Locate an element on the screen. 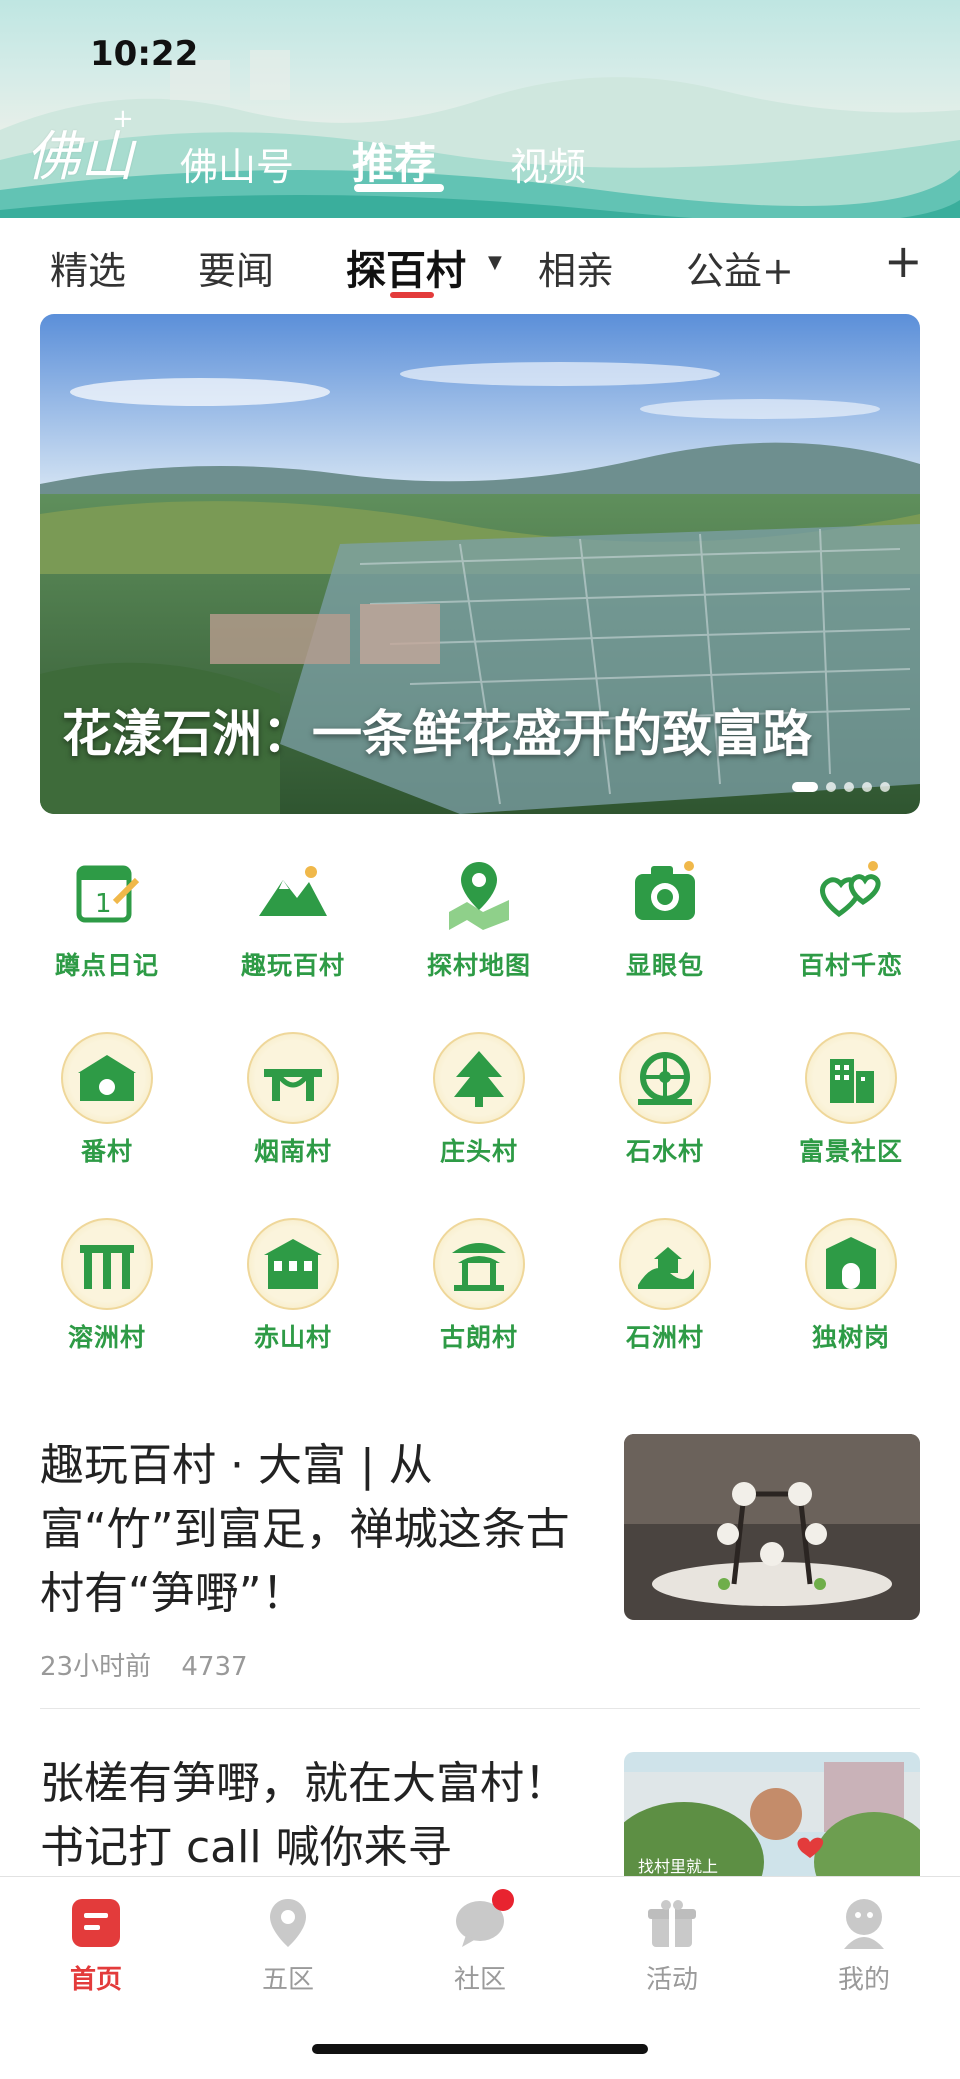 The width and height of the screenshot is (960, 2079). waterwheel-icon is located at coordinates (665, 1078).